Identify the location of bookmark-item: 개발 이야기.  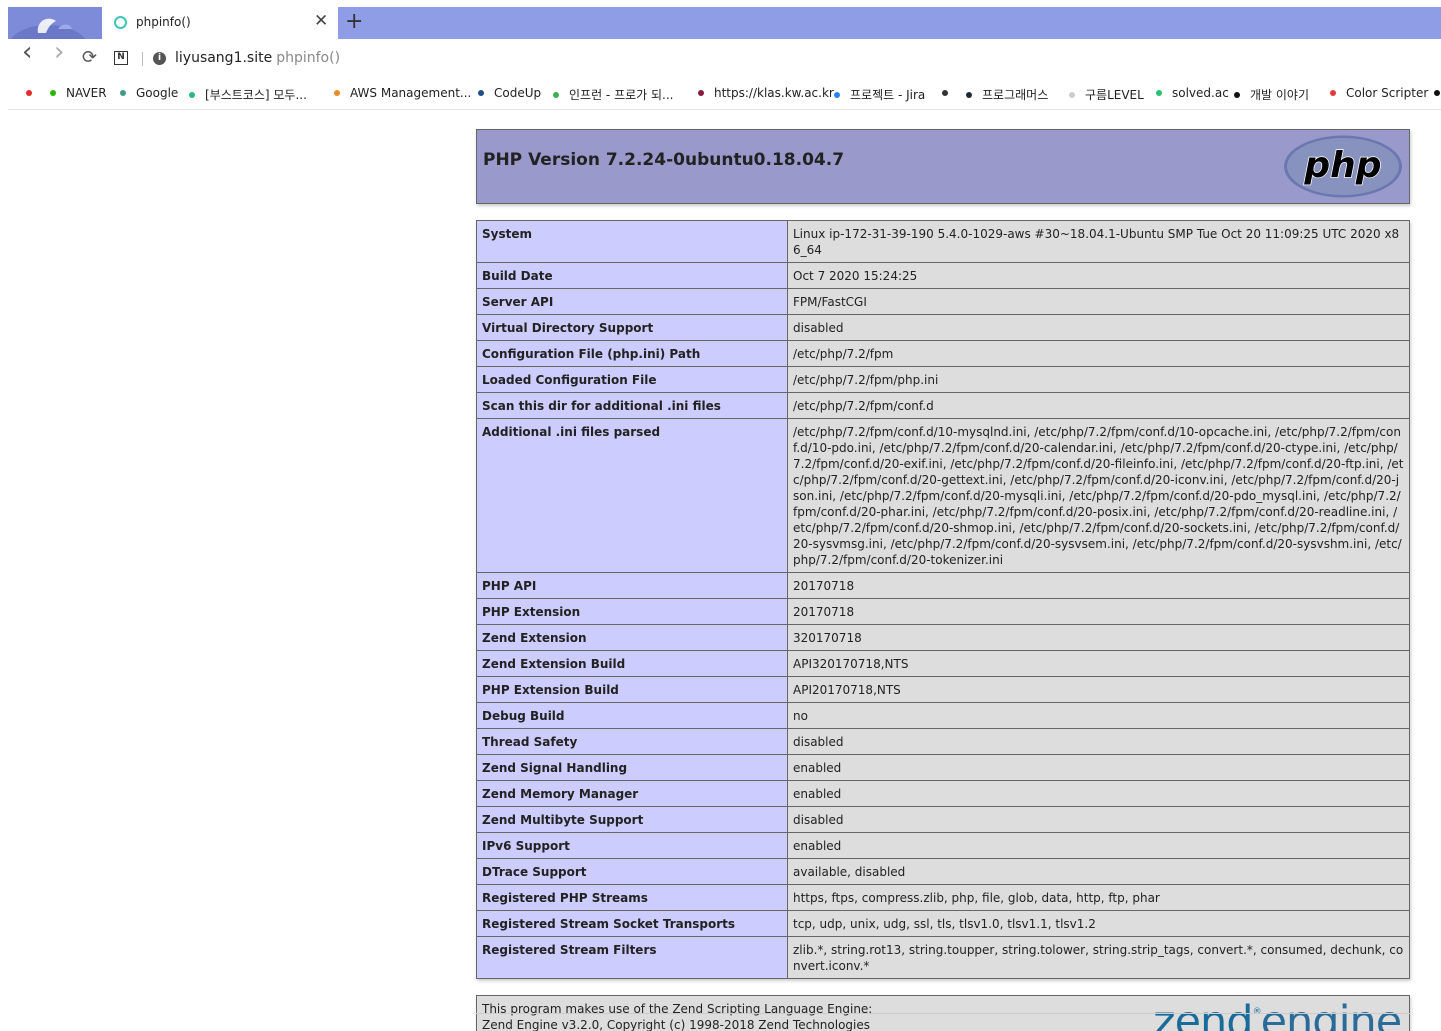
(1271, 94).